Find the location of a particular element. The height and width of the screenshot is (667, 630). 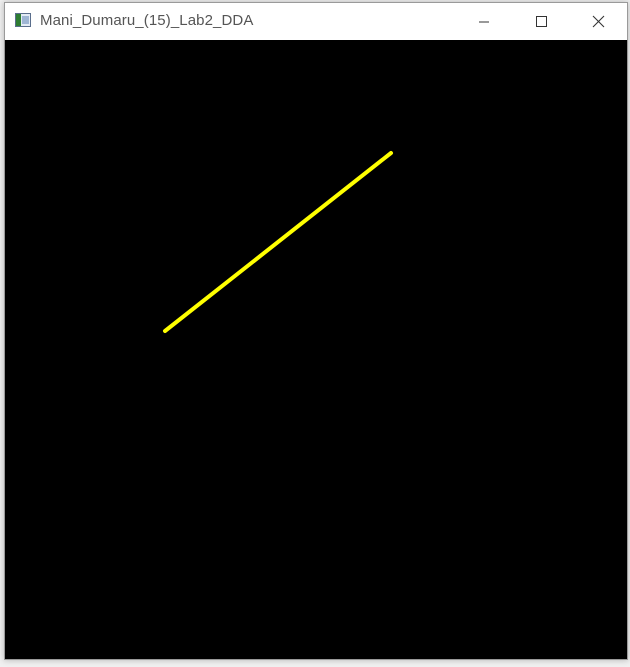

minimize-icon is located at coordinates (484, 21).